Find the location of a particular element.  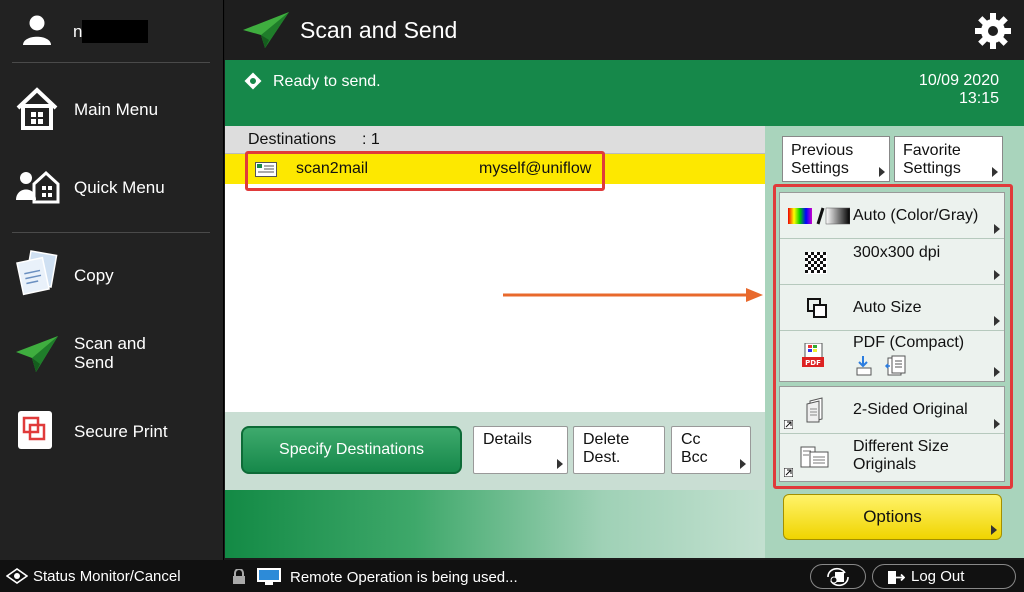

svg-text: PDF is located at coordinates (813, 363).